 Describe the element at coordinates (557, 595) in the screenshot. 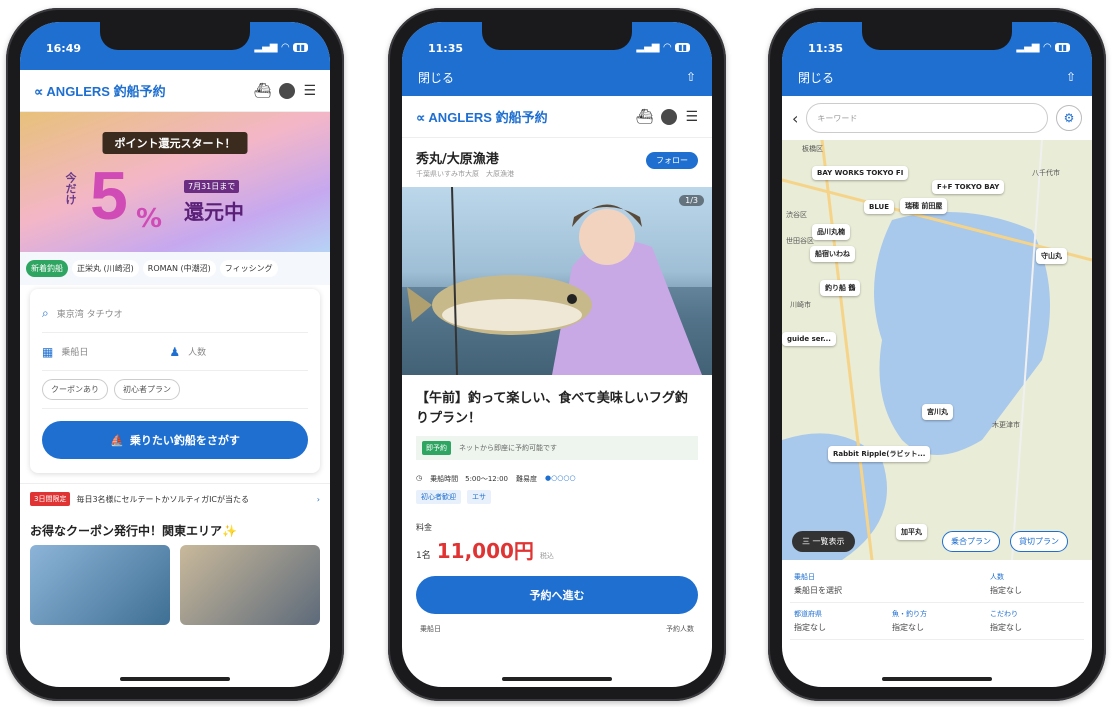

I see `reserve-button: 予約へ進む` at that location.